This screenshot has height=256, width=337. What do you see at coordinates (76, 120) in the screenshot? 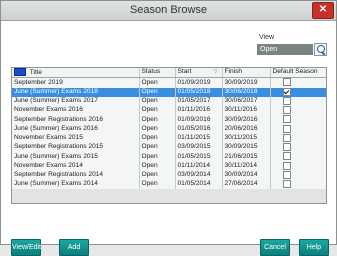
I see `cell-title: September Registrations 2016` at bounding box center [76, 120].